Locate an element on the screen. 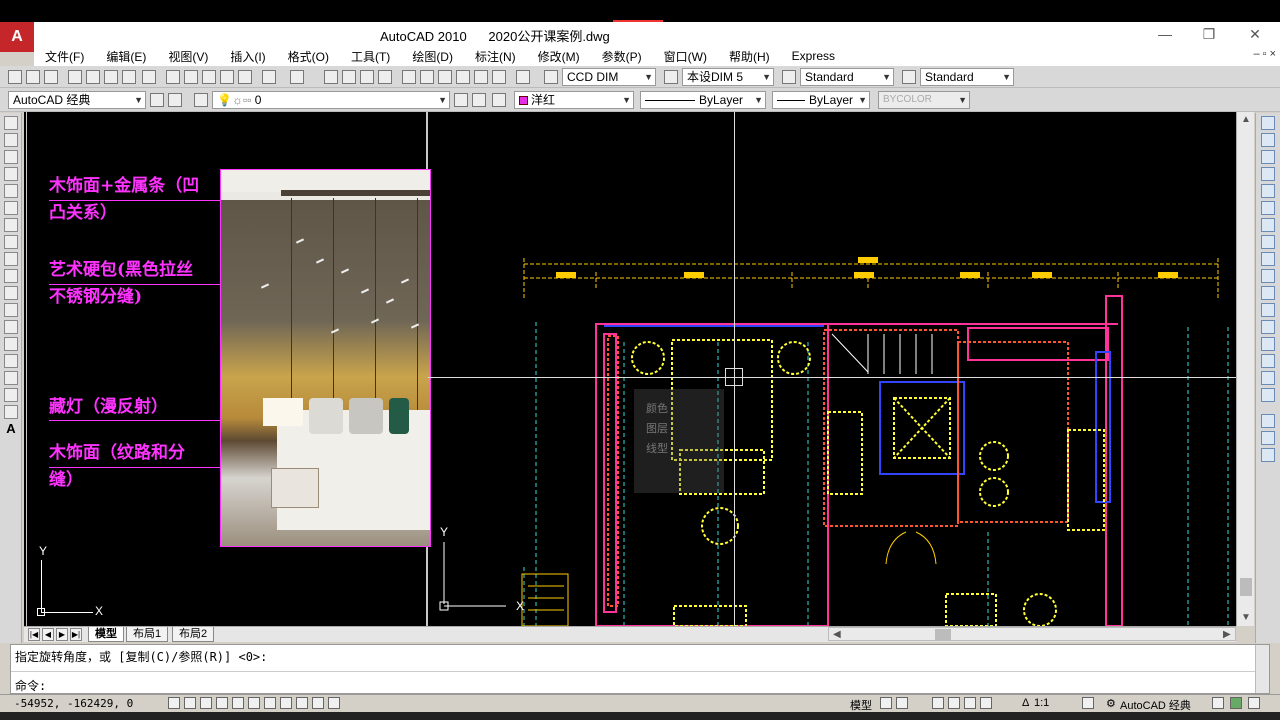 The image size is (1280, 720). publish-icon is located at coordinates (111, 77).